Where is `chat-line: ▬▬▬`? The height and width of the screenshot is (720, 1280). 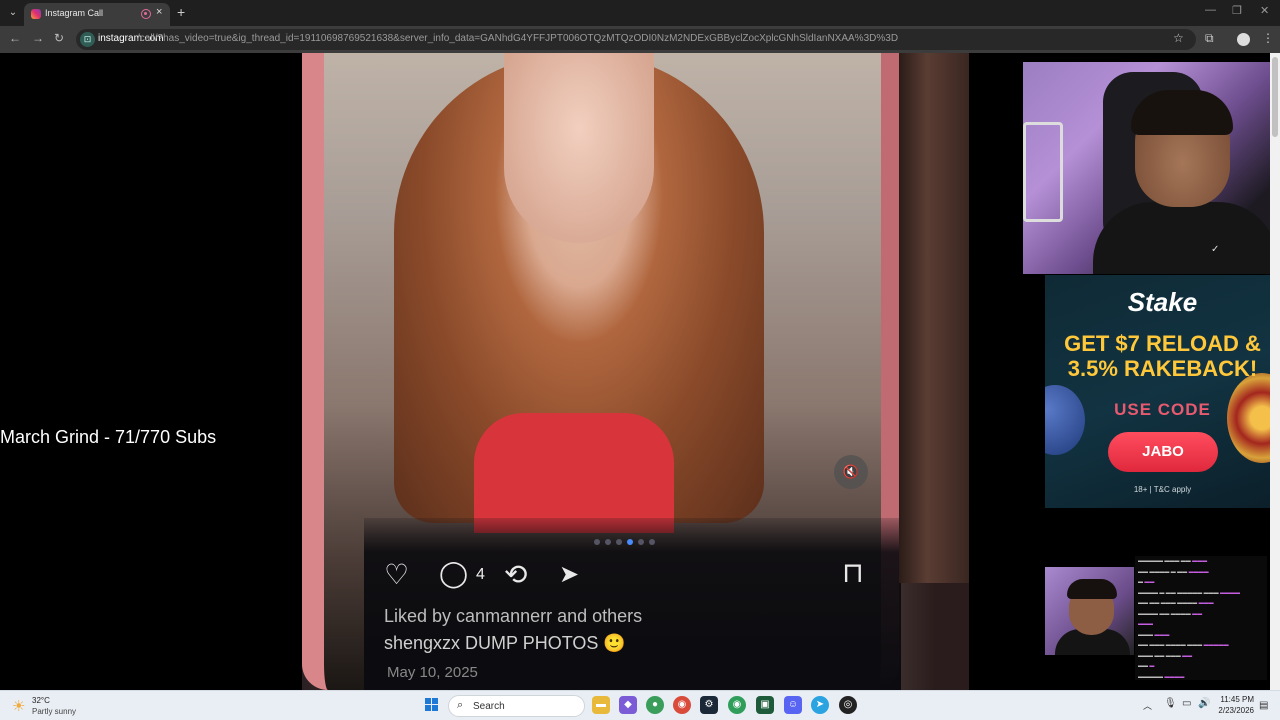
chat-line: ▬▬▬ is located at coordinates (1145, 624).